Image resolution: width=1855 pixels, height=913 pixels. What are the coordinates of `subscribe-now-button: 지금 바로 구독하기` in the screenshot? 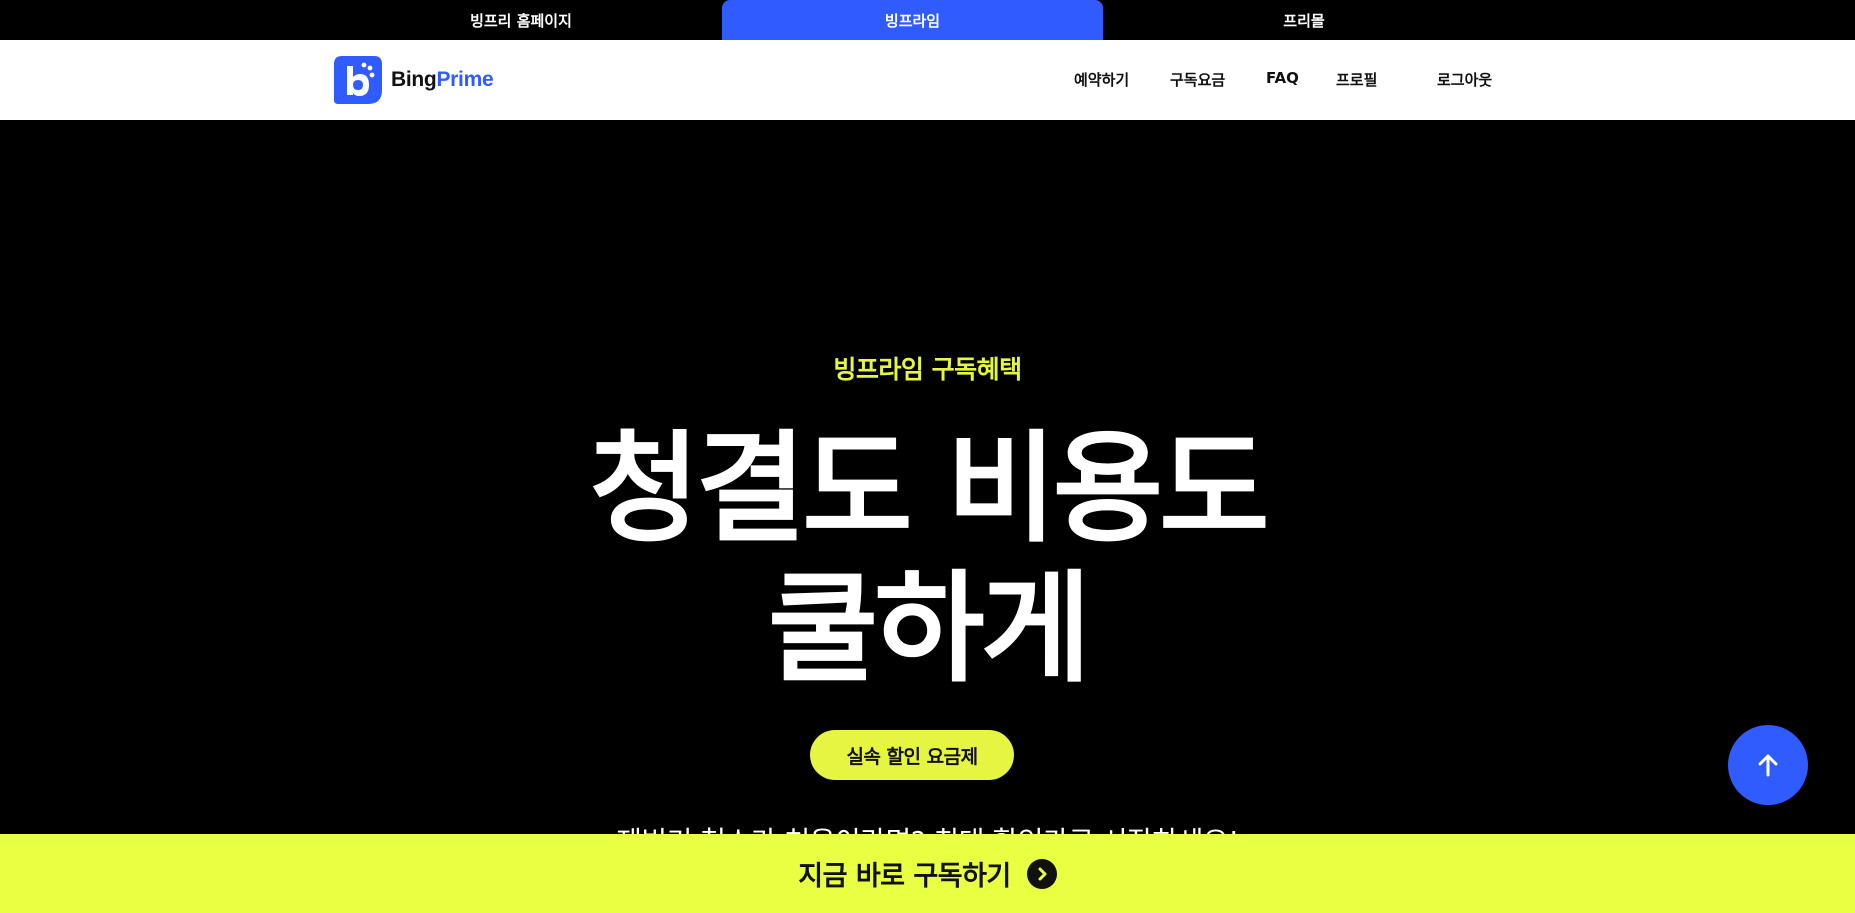 It's located at (927, 873).